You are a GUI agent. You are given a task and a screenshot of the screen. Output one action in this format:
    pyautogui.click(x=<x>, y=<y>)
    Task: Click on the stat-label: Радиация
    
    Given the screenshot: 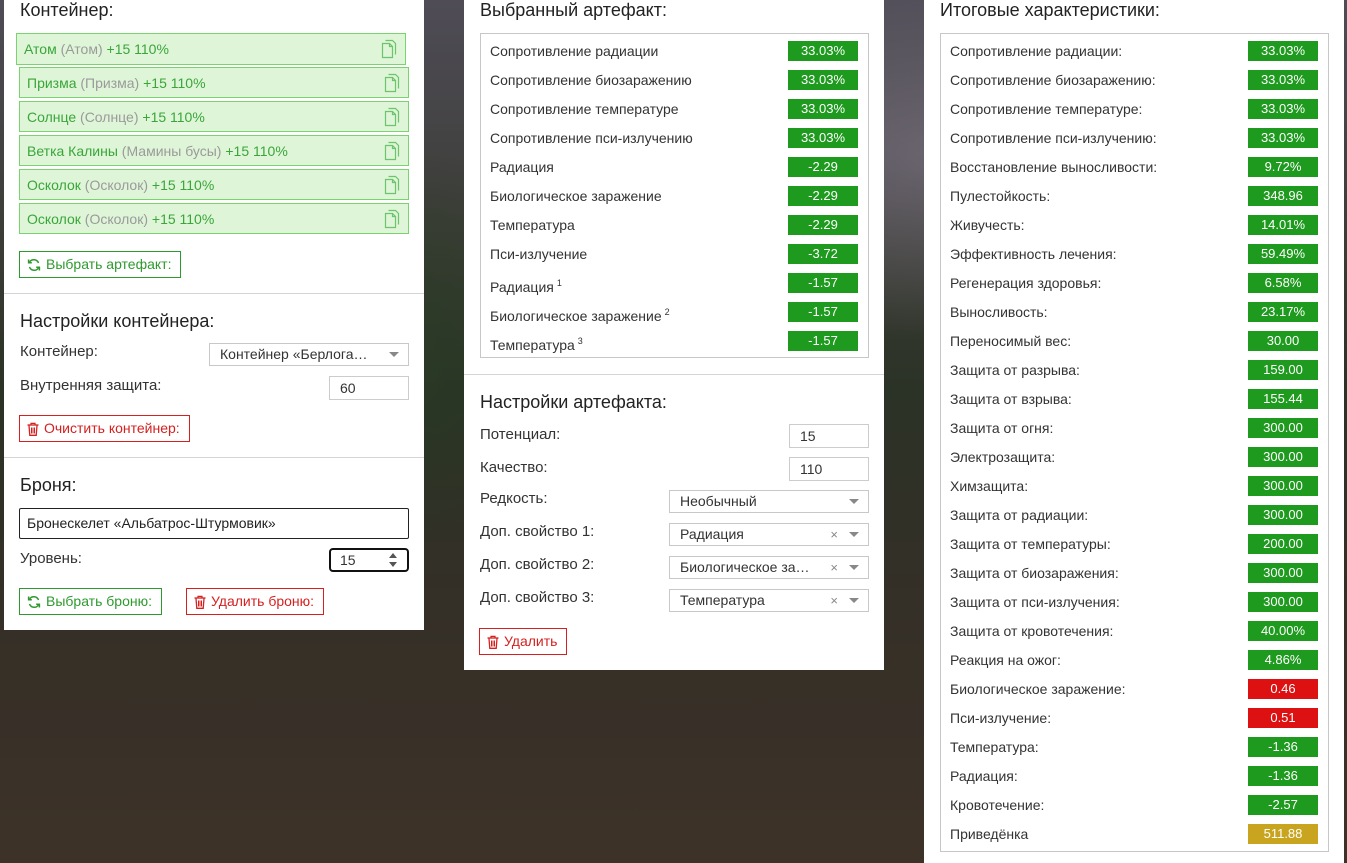 What is the action you would take?
    pyautogui.click(x=522, y=287)
    